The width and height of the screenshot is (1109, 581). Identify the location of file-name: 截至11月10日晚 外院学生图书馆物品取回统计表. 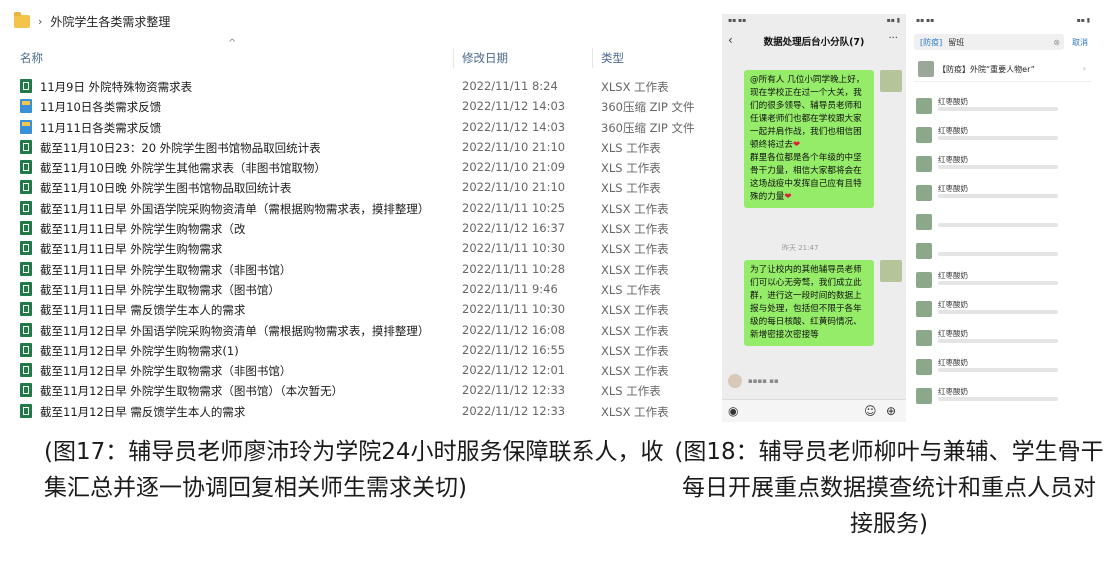
(166, 188).